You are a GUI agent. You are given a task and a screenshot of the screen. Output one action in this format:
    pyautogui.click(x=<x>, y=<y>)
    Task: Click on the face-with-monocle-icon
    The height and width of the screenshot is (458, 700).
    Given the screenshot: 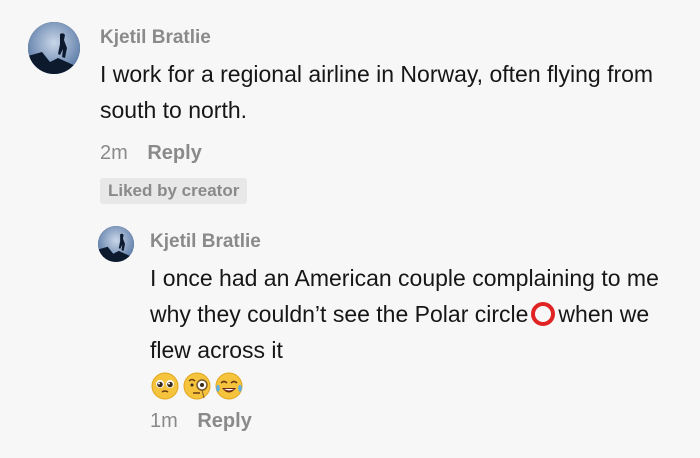 What is the action you would take?
    pyautogui.click(x=197, y=386)
    